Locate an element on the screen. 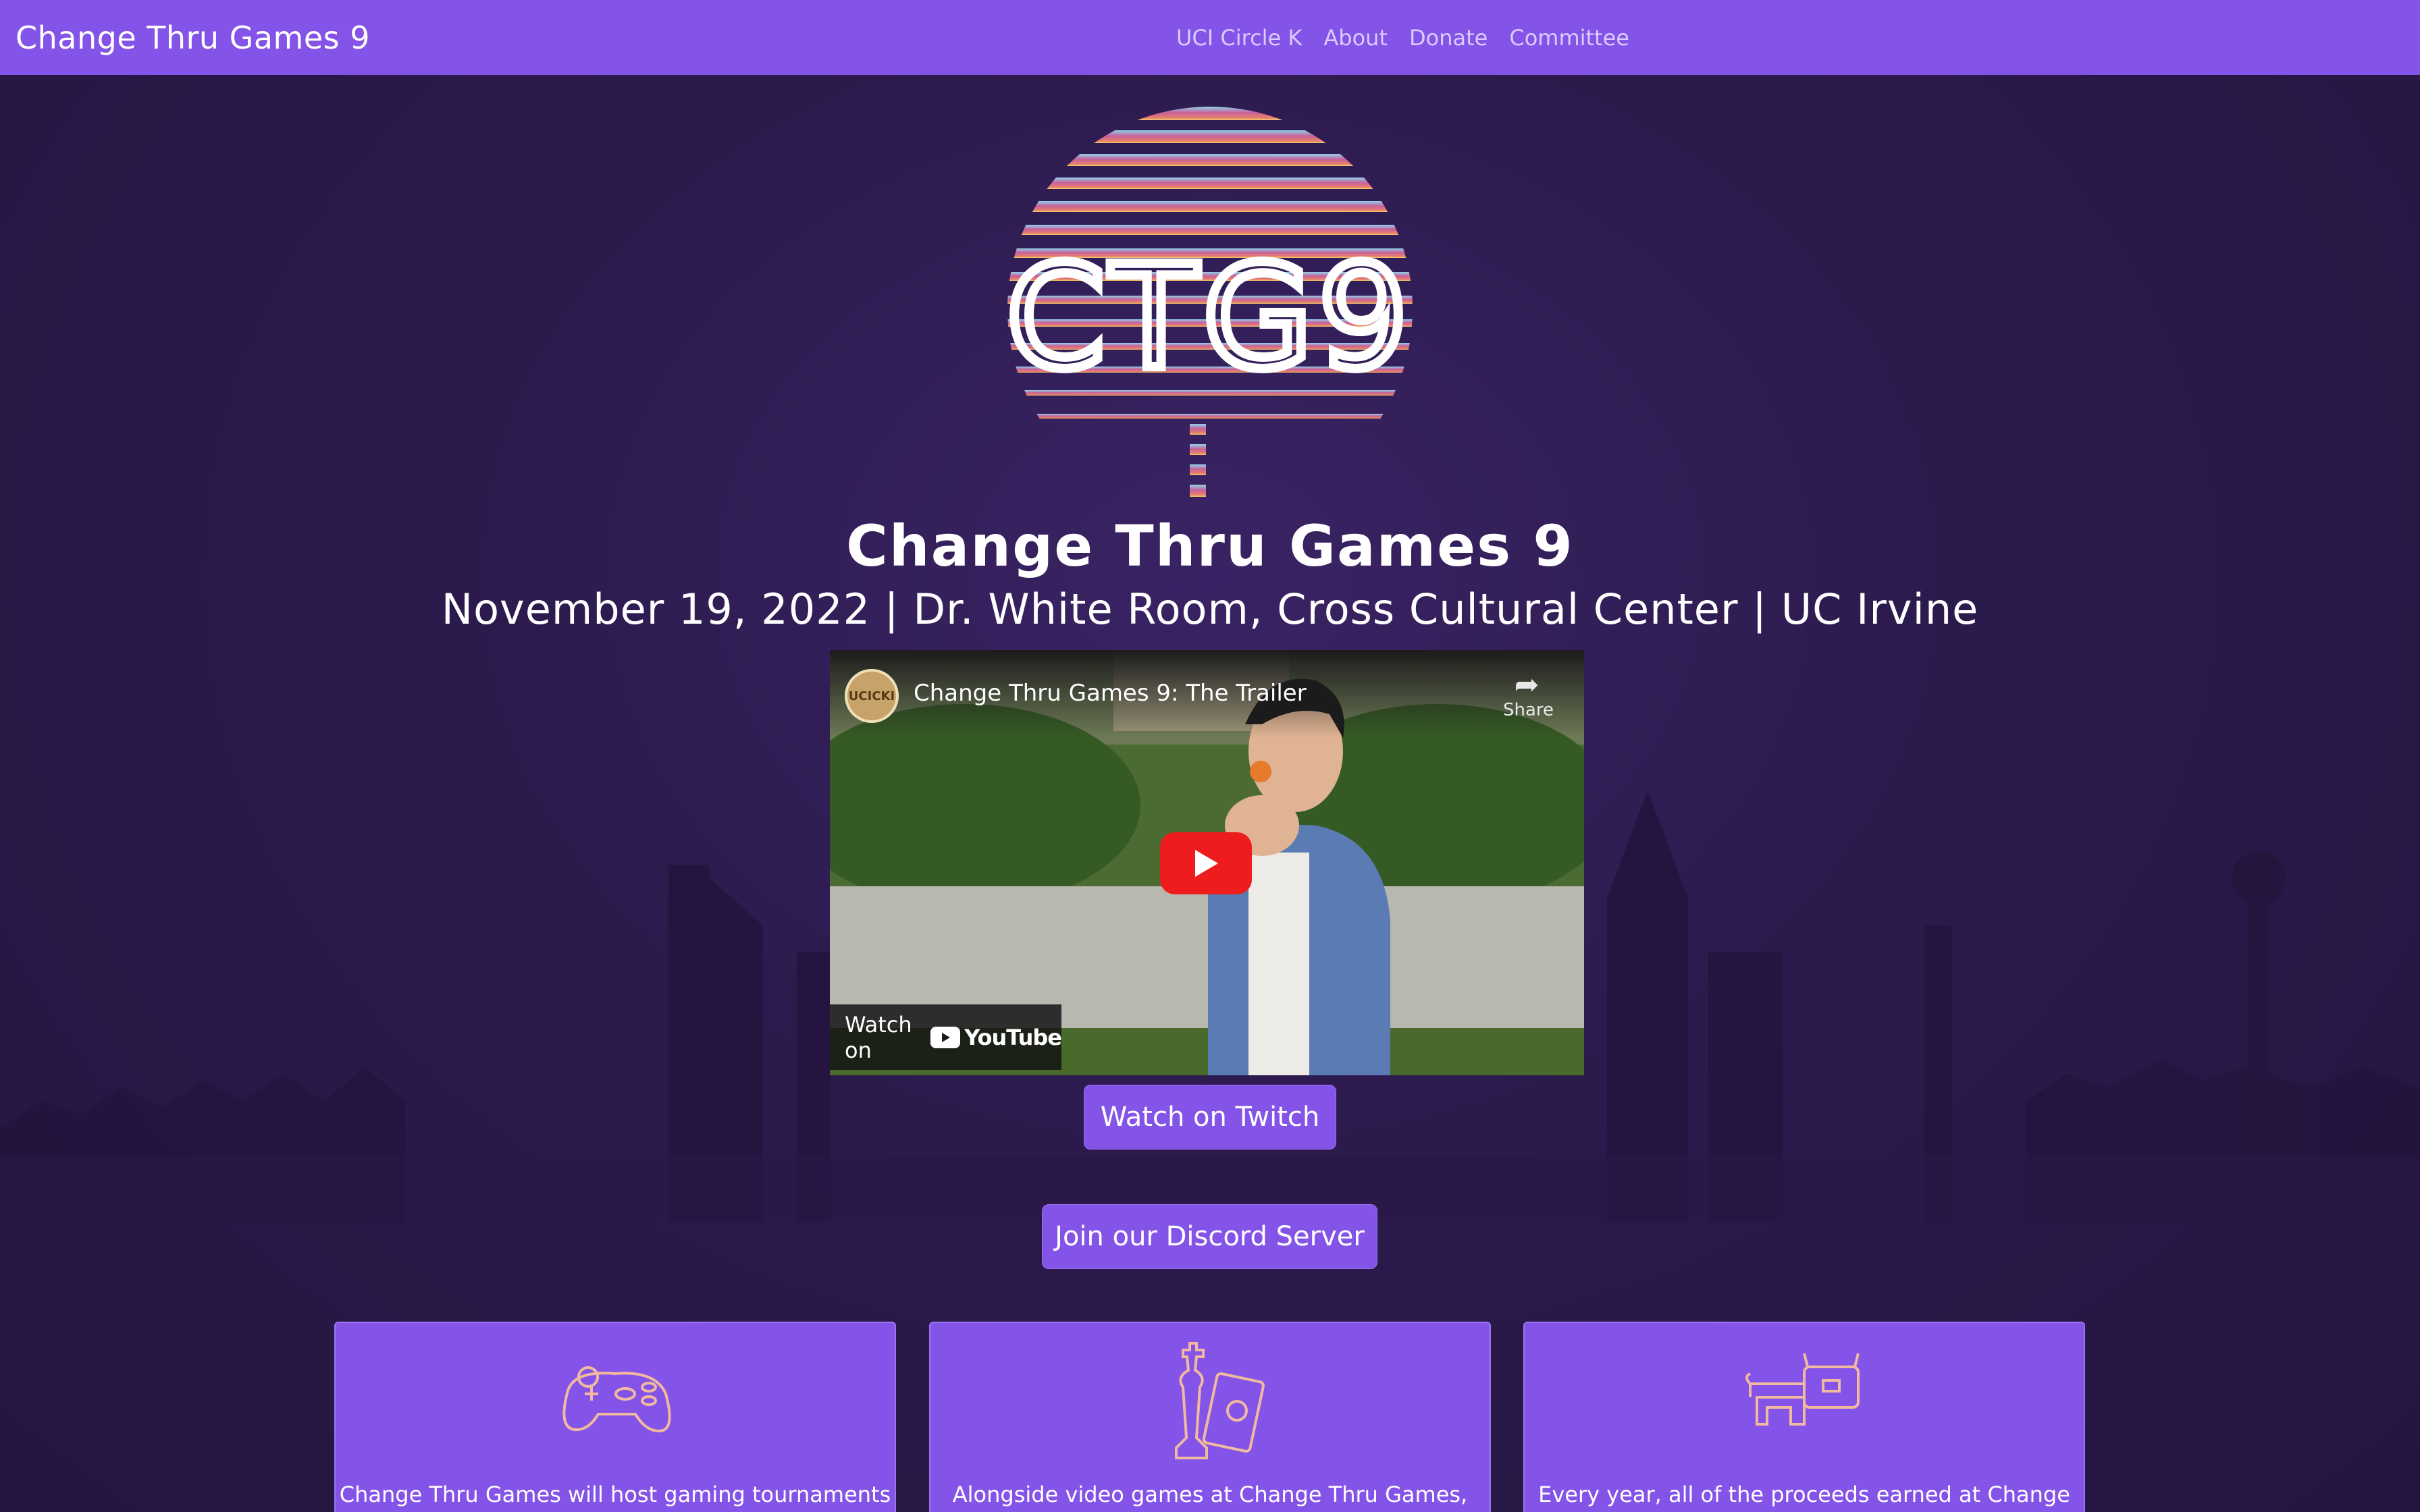 This screenshot has height=1512, width=2420. share-button: ➦ Share is located at coordinates (1528, 695).